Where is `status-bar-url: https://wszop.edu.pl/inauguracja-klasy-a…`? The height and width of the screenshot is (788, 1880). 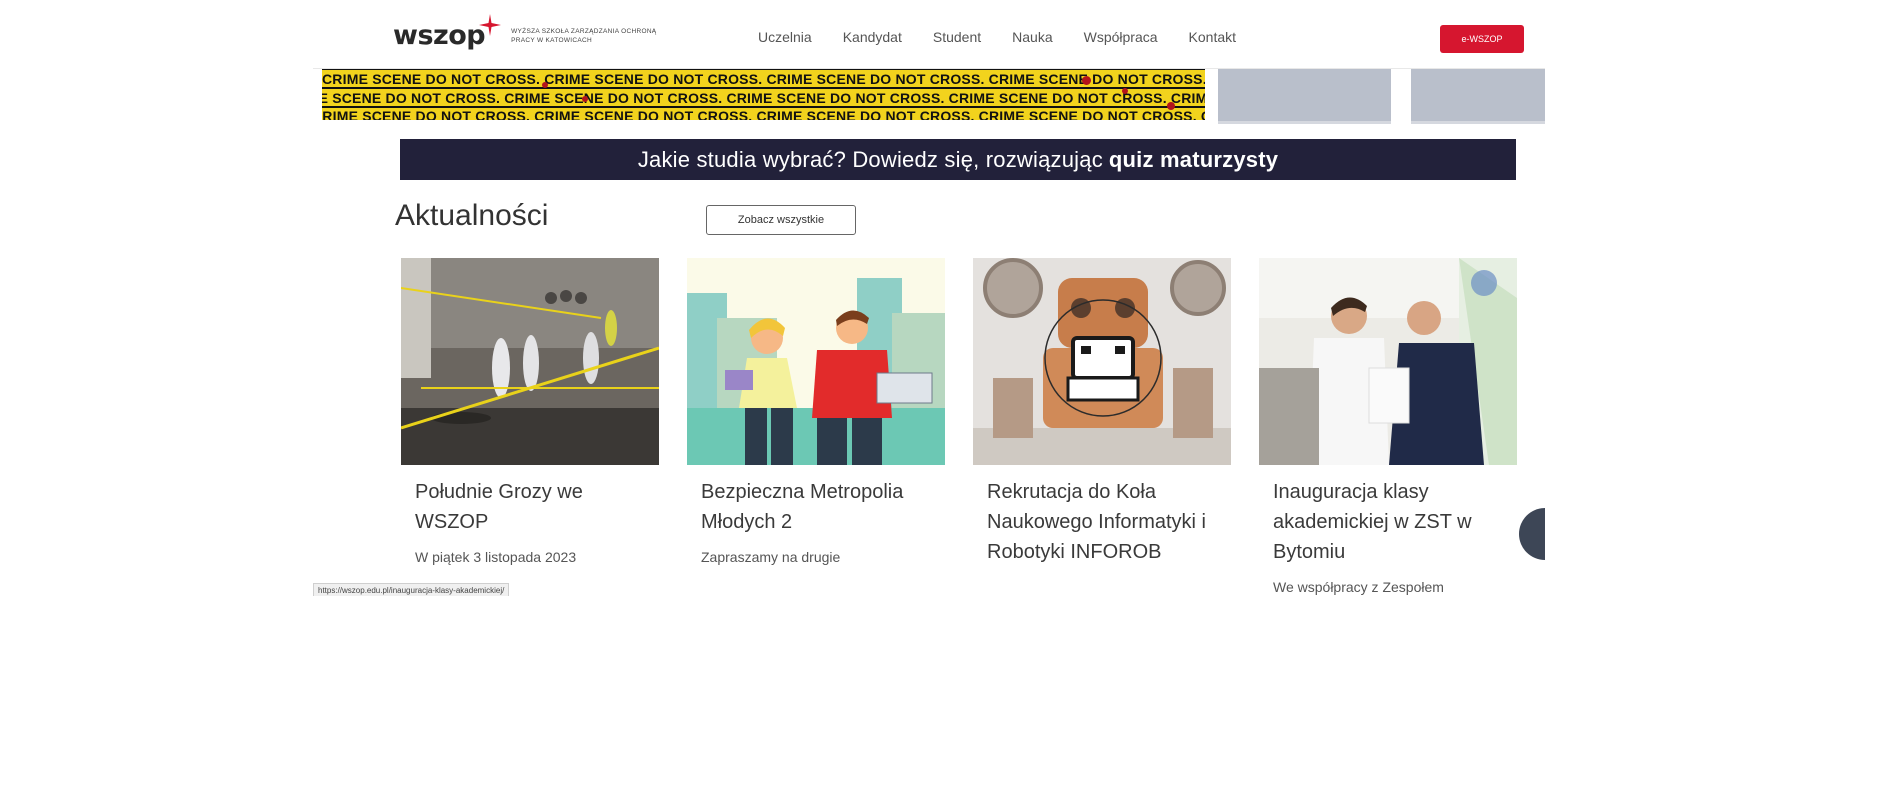
status-bar-url: https://wszop.edu.pl/inauguracja-klasy-a… is located at coordinates (411, 589).